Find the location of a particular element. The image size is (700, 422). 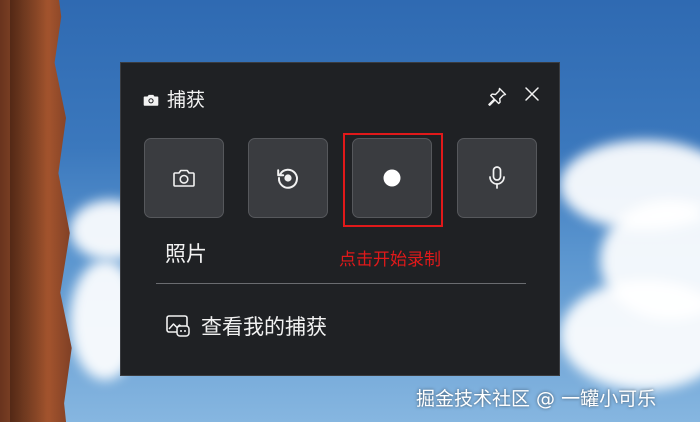

record-dot-icon is located at coordinates (392, 178).